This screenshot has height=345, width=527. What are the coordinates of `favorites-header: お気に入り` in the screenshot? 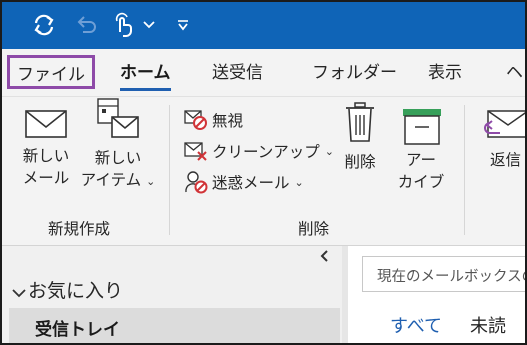 It's located at (67, 289).